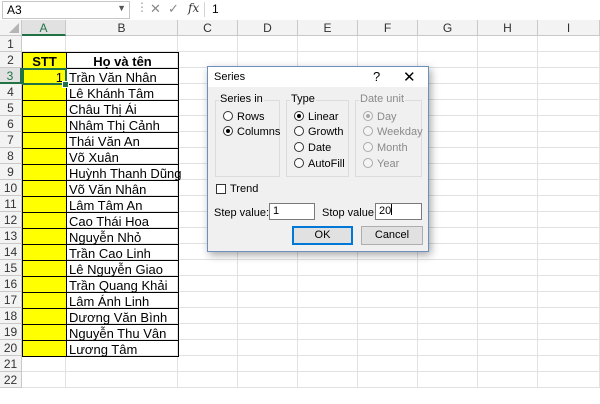  What do you see at coordinates (299, 116) in the screenshot?
I see `radio-linear-indicator` at bounding box center [299, 116].